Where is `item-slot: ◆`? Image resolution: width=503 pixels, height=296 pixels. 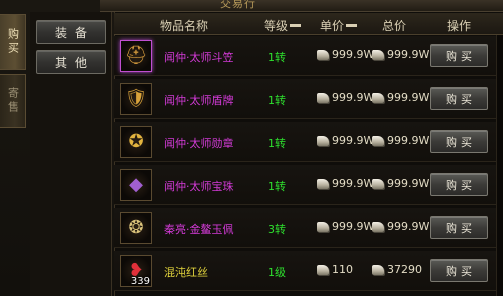 item-slot: ◆ is located at coordinates (136, 185).